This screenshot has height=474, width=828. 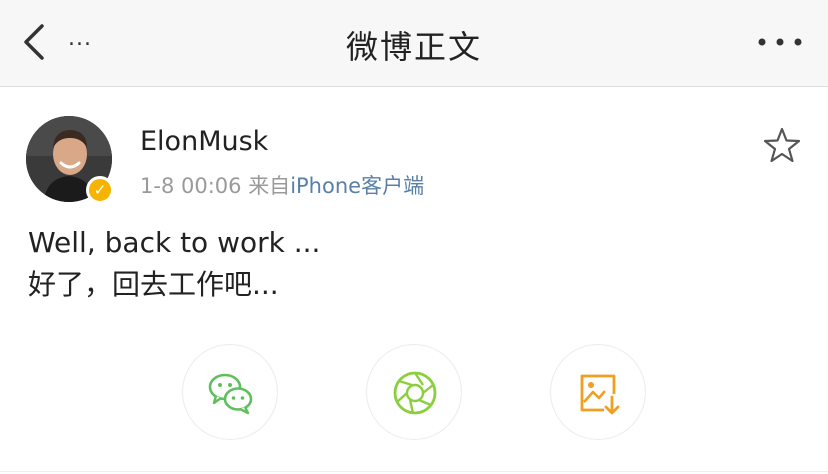 I want to click on share-wechat-button, so click(x=230, y=392).